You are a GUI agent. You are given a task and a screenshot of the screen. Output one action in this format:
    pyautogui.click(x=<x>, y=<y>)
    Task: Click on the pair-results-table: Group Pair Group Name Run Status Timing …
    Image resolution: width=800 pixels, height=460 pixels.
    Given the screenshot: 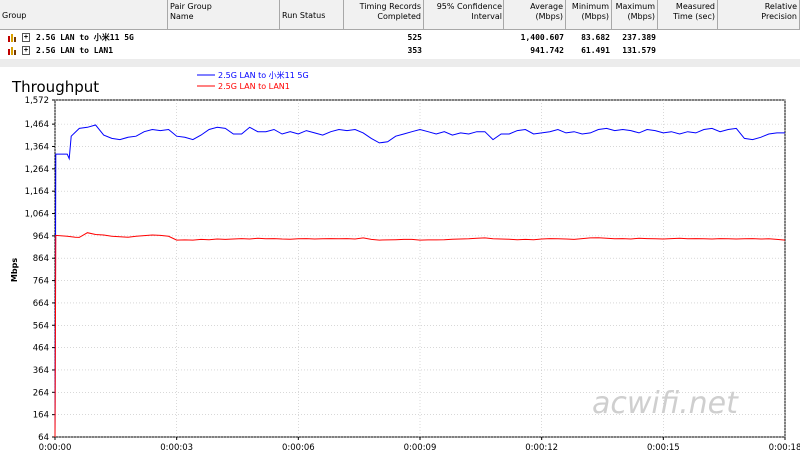 What is the action you would take?
    pyautogui.click(x=400, y=29)
    